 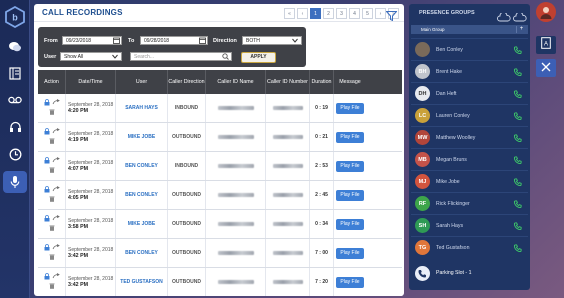 I want to click on apply-button: APPLY, so click(x=258, y=57).